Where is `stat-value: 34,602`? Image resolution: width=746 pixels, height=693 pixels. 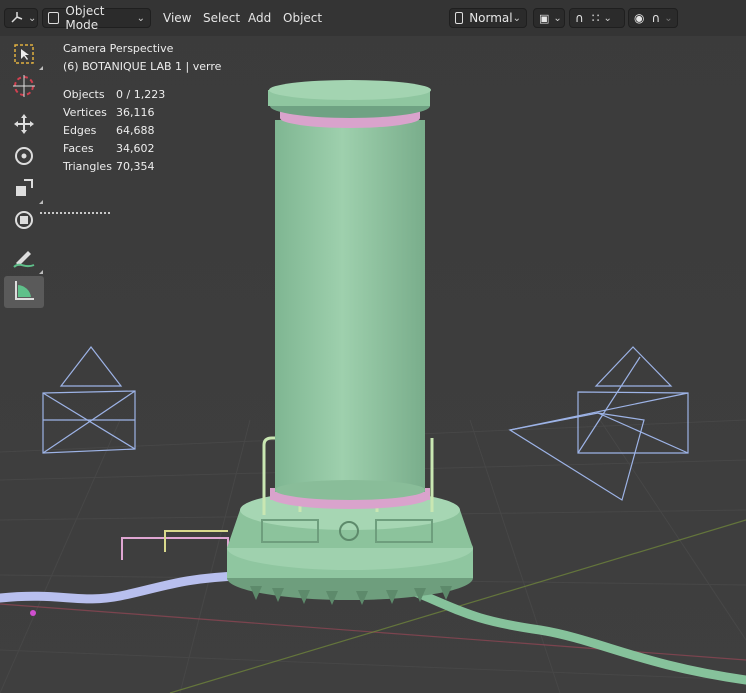 stat-value: 34,602 is located at coordinates (135, 148).